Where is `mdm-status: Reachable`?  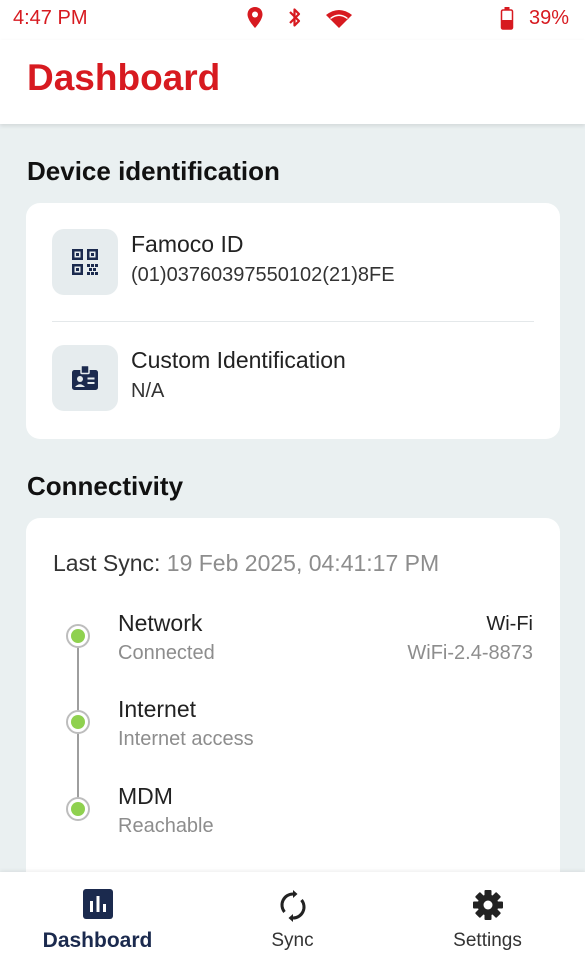 mdm-status: Reachable is located at coordinates (166, 826).